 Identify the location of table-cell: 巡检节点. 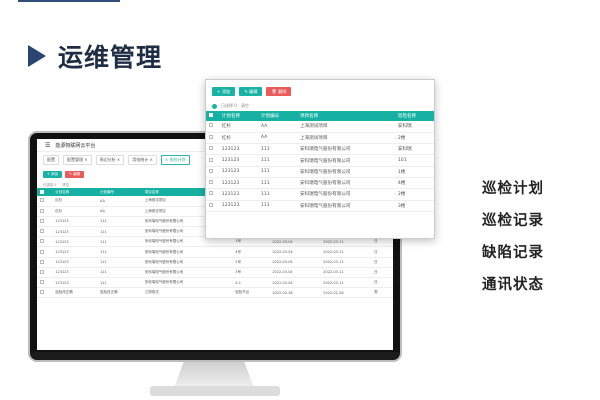
(251, 293).